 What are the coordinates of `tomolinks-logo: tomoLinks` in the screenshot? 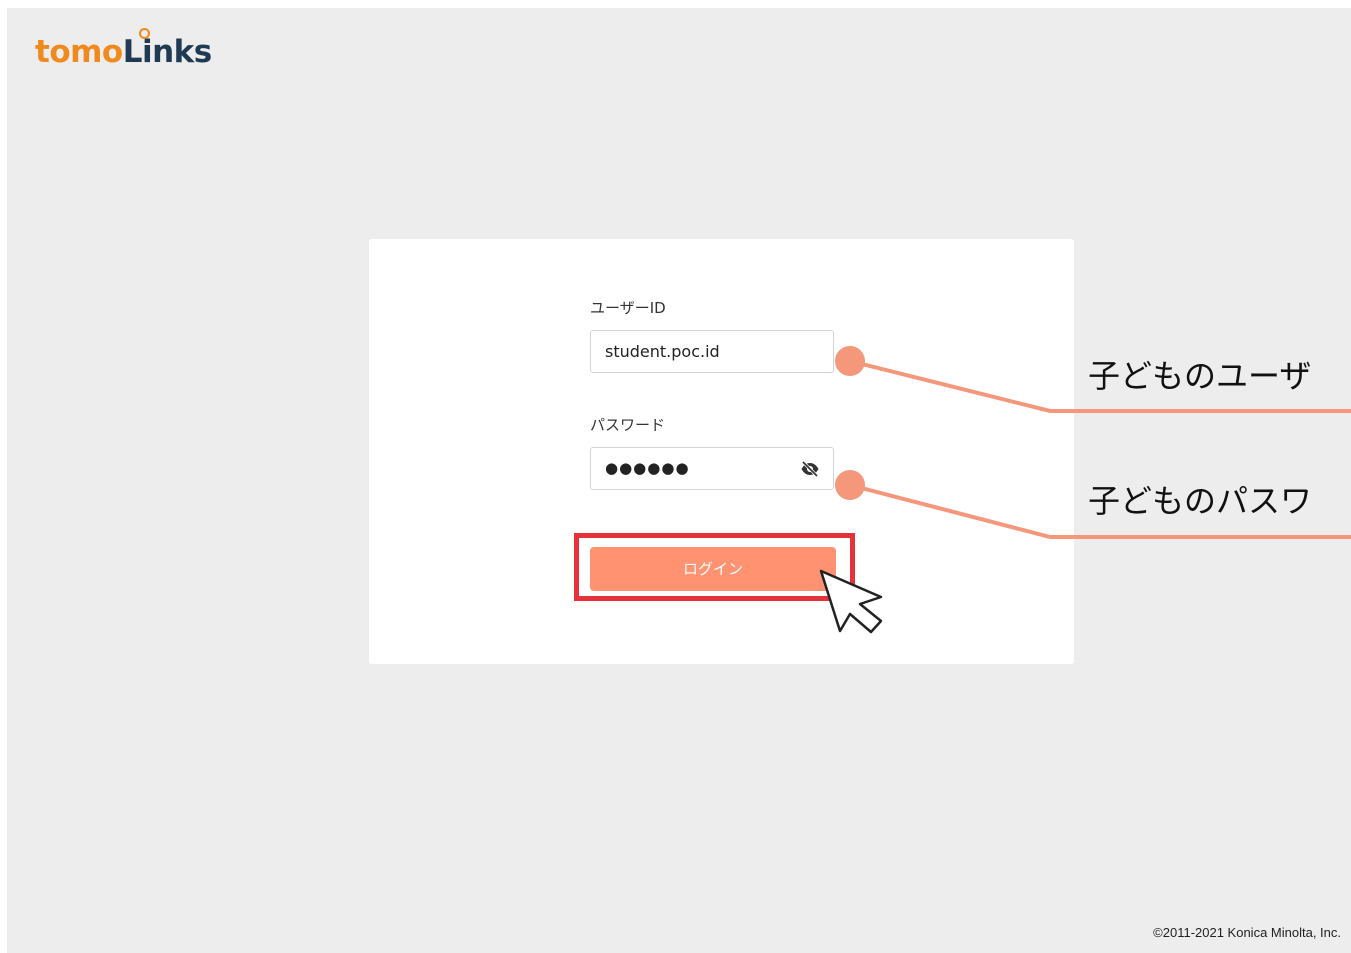 It's located at (124, 50).